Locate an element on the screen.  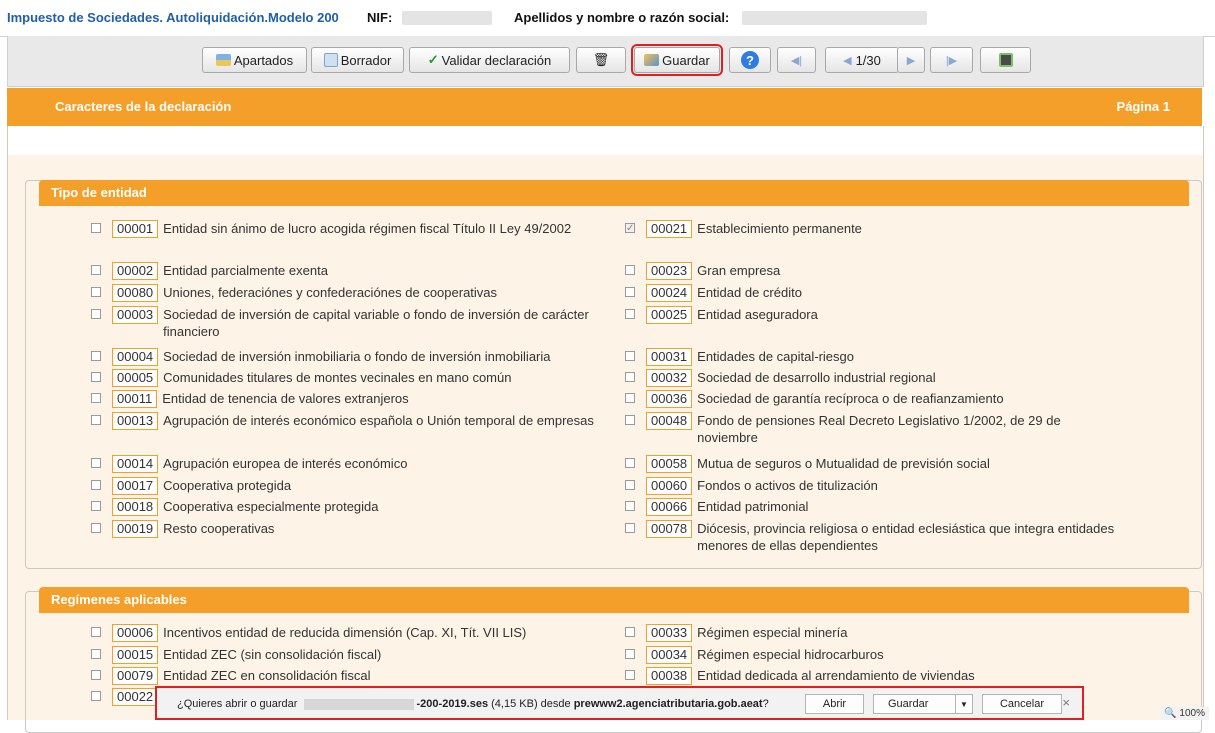
save-options-dropdown: ▼ is located at coordinates (964, 704).